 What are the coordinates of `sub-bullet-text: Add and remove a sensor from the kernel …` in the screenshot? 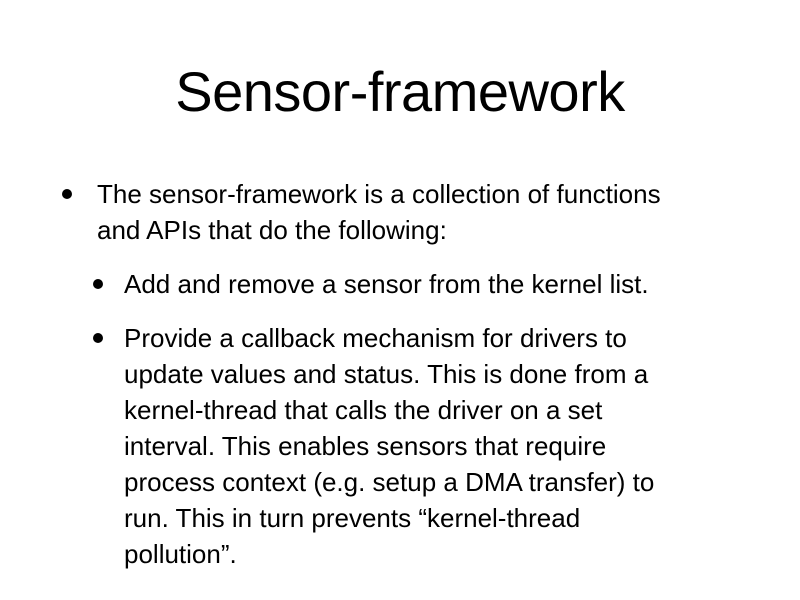 It's located at (386, 284).